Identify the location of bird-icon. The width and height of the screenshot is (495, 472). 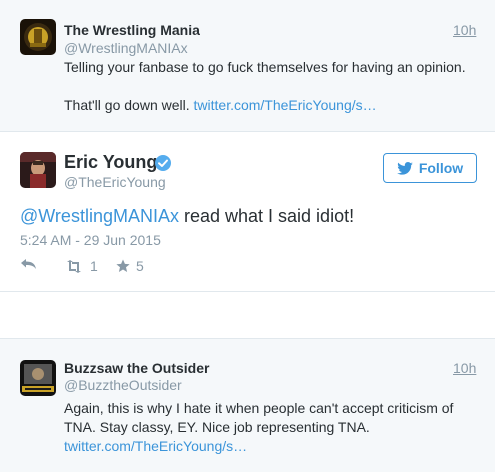
(405, 168).